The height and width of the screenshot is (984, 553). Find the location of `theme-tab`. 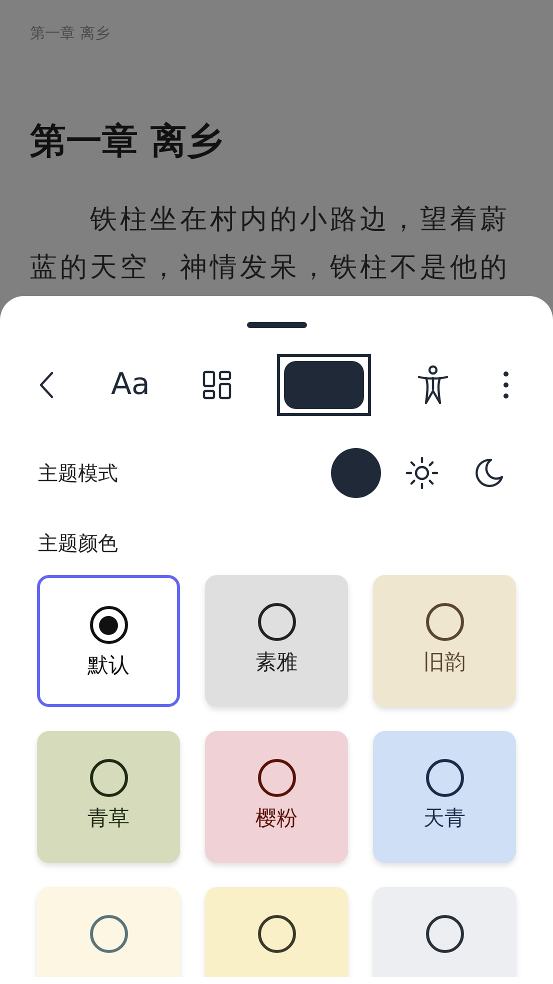

theme-tab is located at coordinates (323, 385).